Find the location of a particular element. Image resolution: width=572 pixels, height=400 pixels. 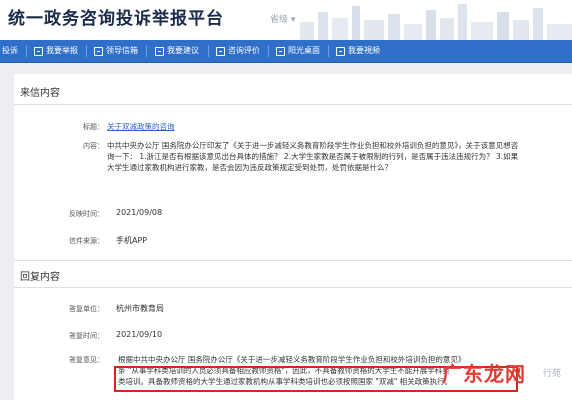

reply-unit-label: 答复单位： is located at coordinates (86, 309).